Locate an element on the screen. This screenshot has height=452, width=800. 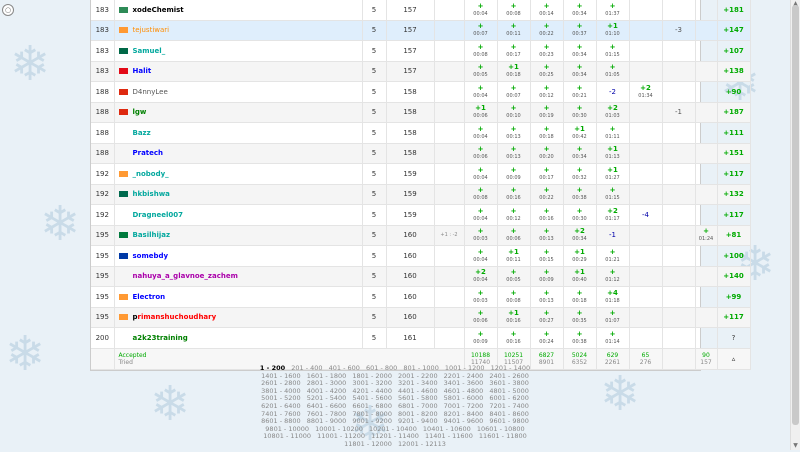
problem-cell: +1 01:27 is located at coordinates (613, 174).